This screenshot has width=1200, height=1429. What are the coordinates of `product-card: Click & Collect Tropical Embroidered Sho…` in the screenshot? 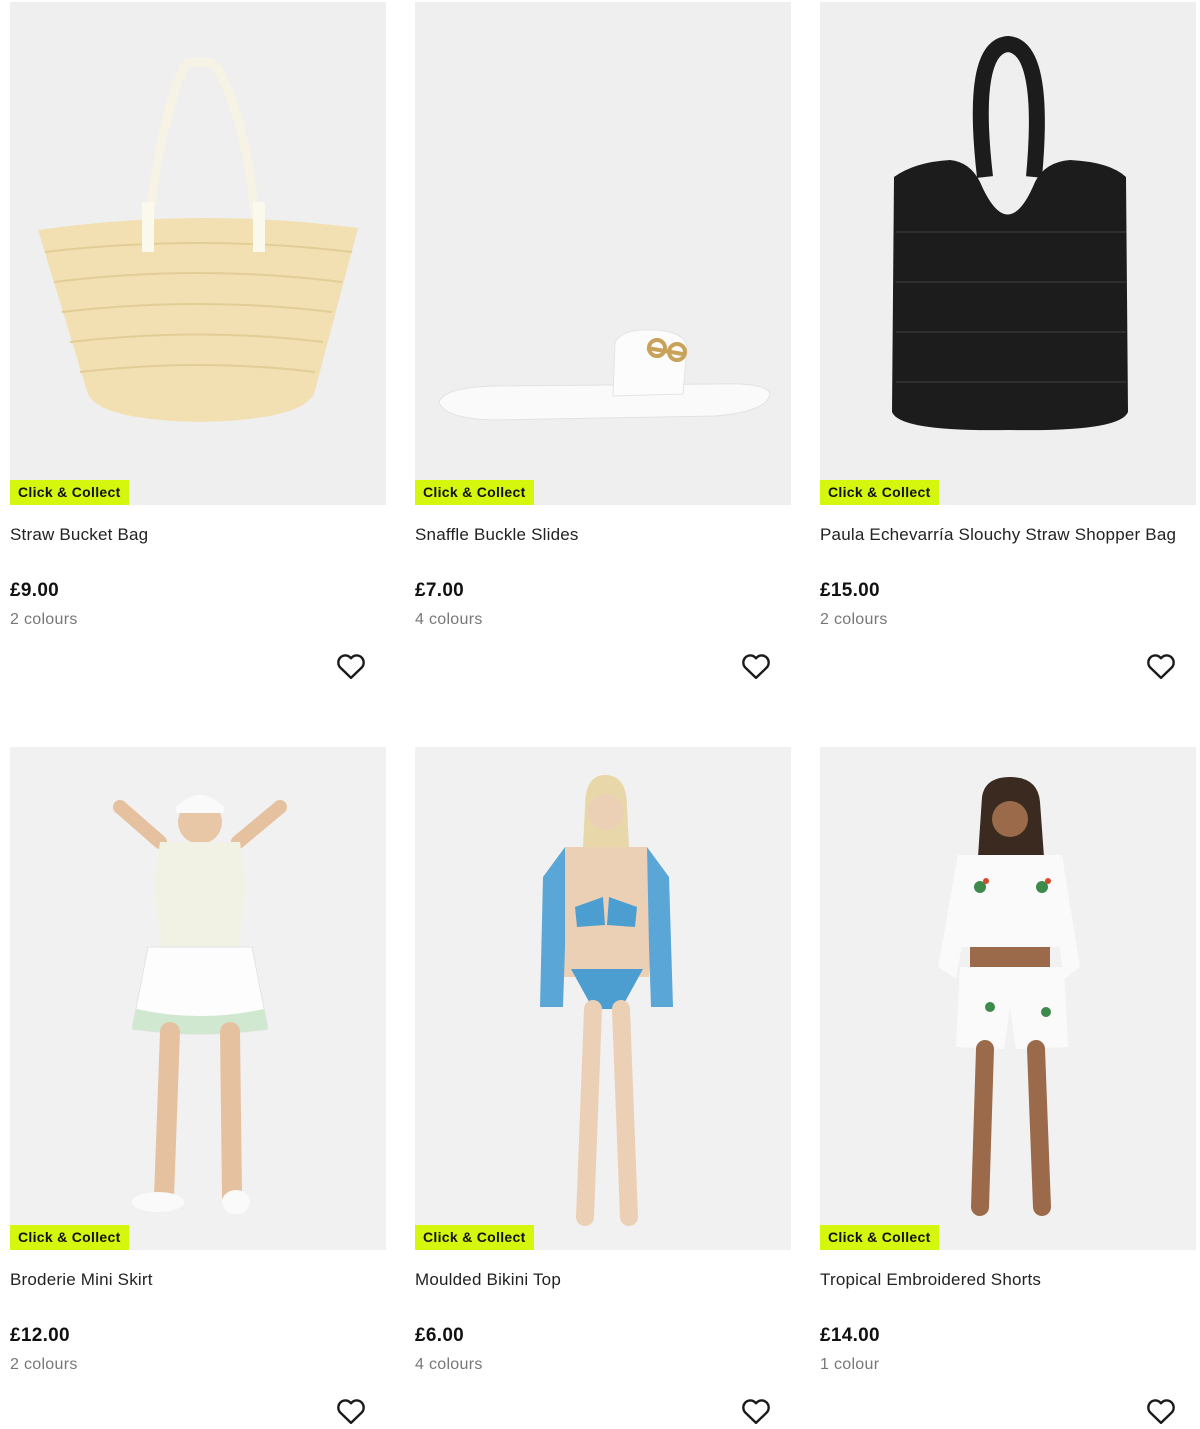 It's located at (1008, 1088).